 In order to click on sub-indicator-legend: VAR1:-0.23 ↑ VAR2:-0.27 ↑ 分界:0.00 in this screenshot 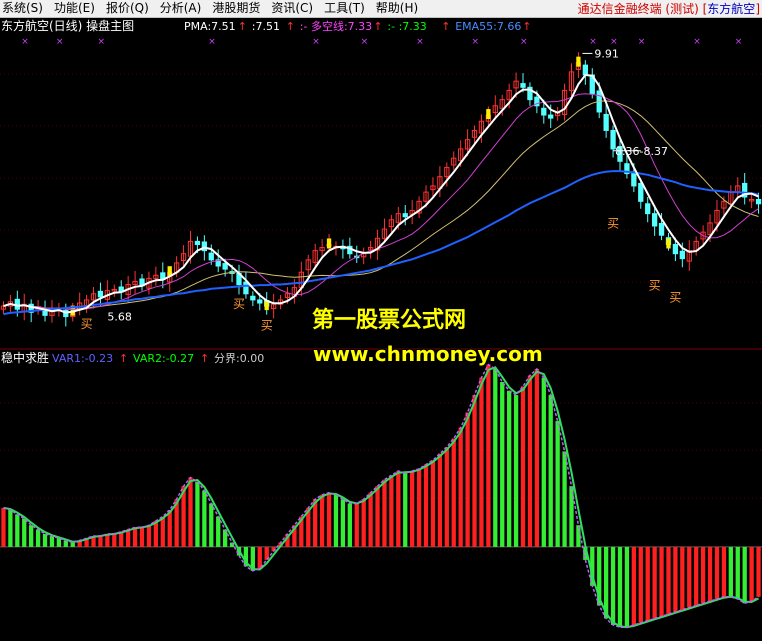, I will do `click(158, 358)`.